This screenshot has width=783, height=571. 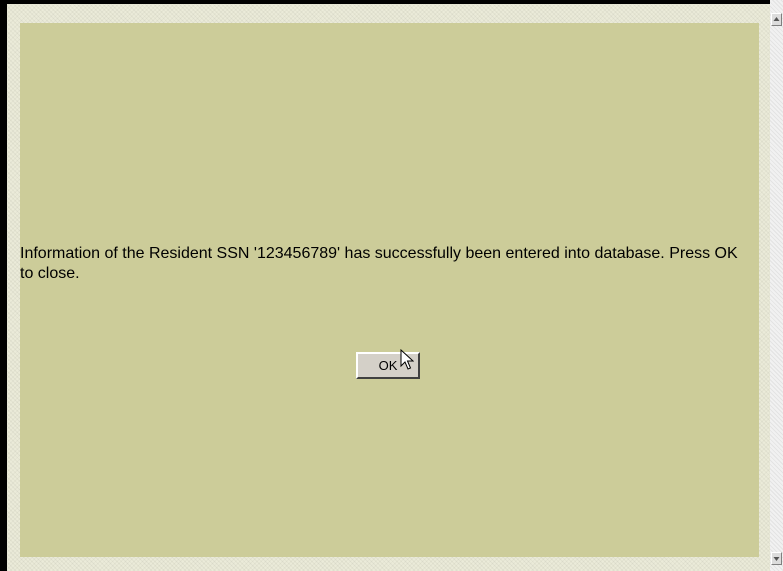 What do you see at coordinates (3, 285) in the screenshot?
I see `window-frame-left` at bounding box center [3, 285].